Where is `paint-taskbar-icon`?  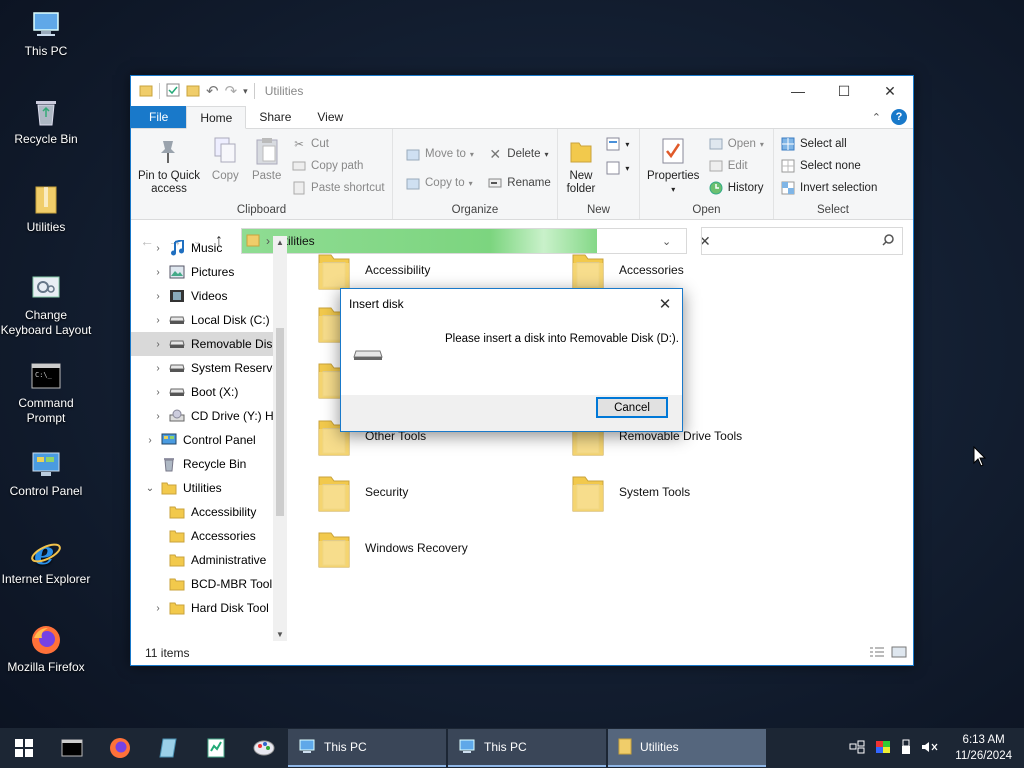 paint-taskbar-icon is located at coordinates (264, 748).